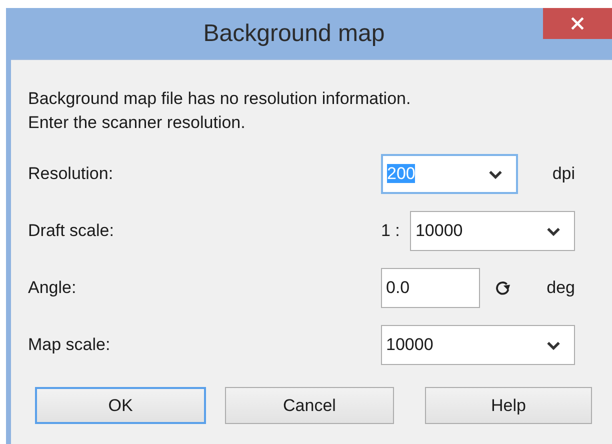 The height and width of the screenshot is (444, 612). What do you see at coordinates (294, 34) in the screenshot?
I see `window-title: Background map` at bounding box center [294, 34].